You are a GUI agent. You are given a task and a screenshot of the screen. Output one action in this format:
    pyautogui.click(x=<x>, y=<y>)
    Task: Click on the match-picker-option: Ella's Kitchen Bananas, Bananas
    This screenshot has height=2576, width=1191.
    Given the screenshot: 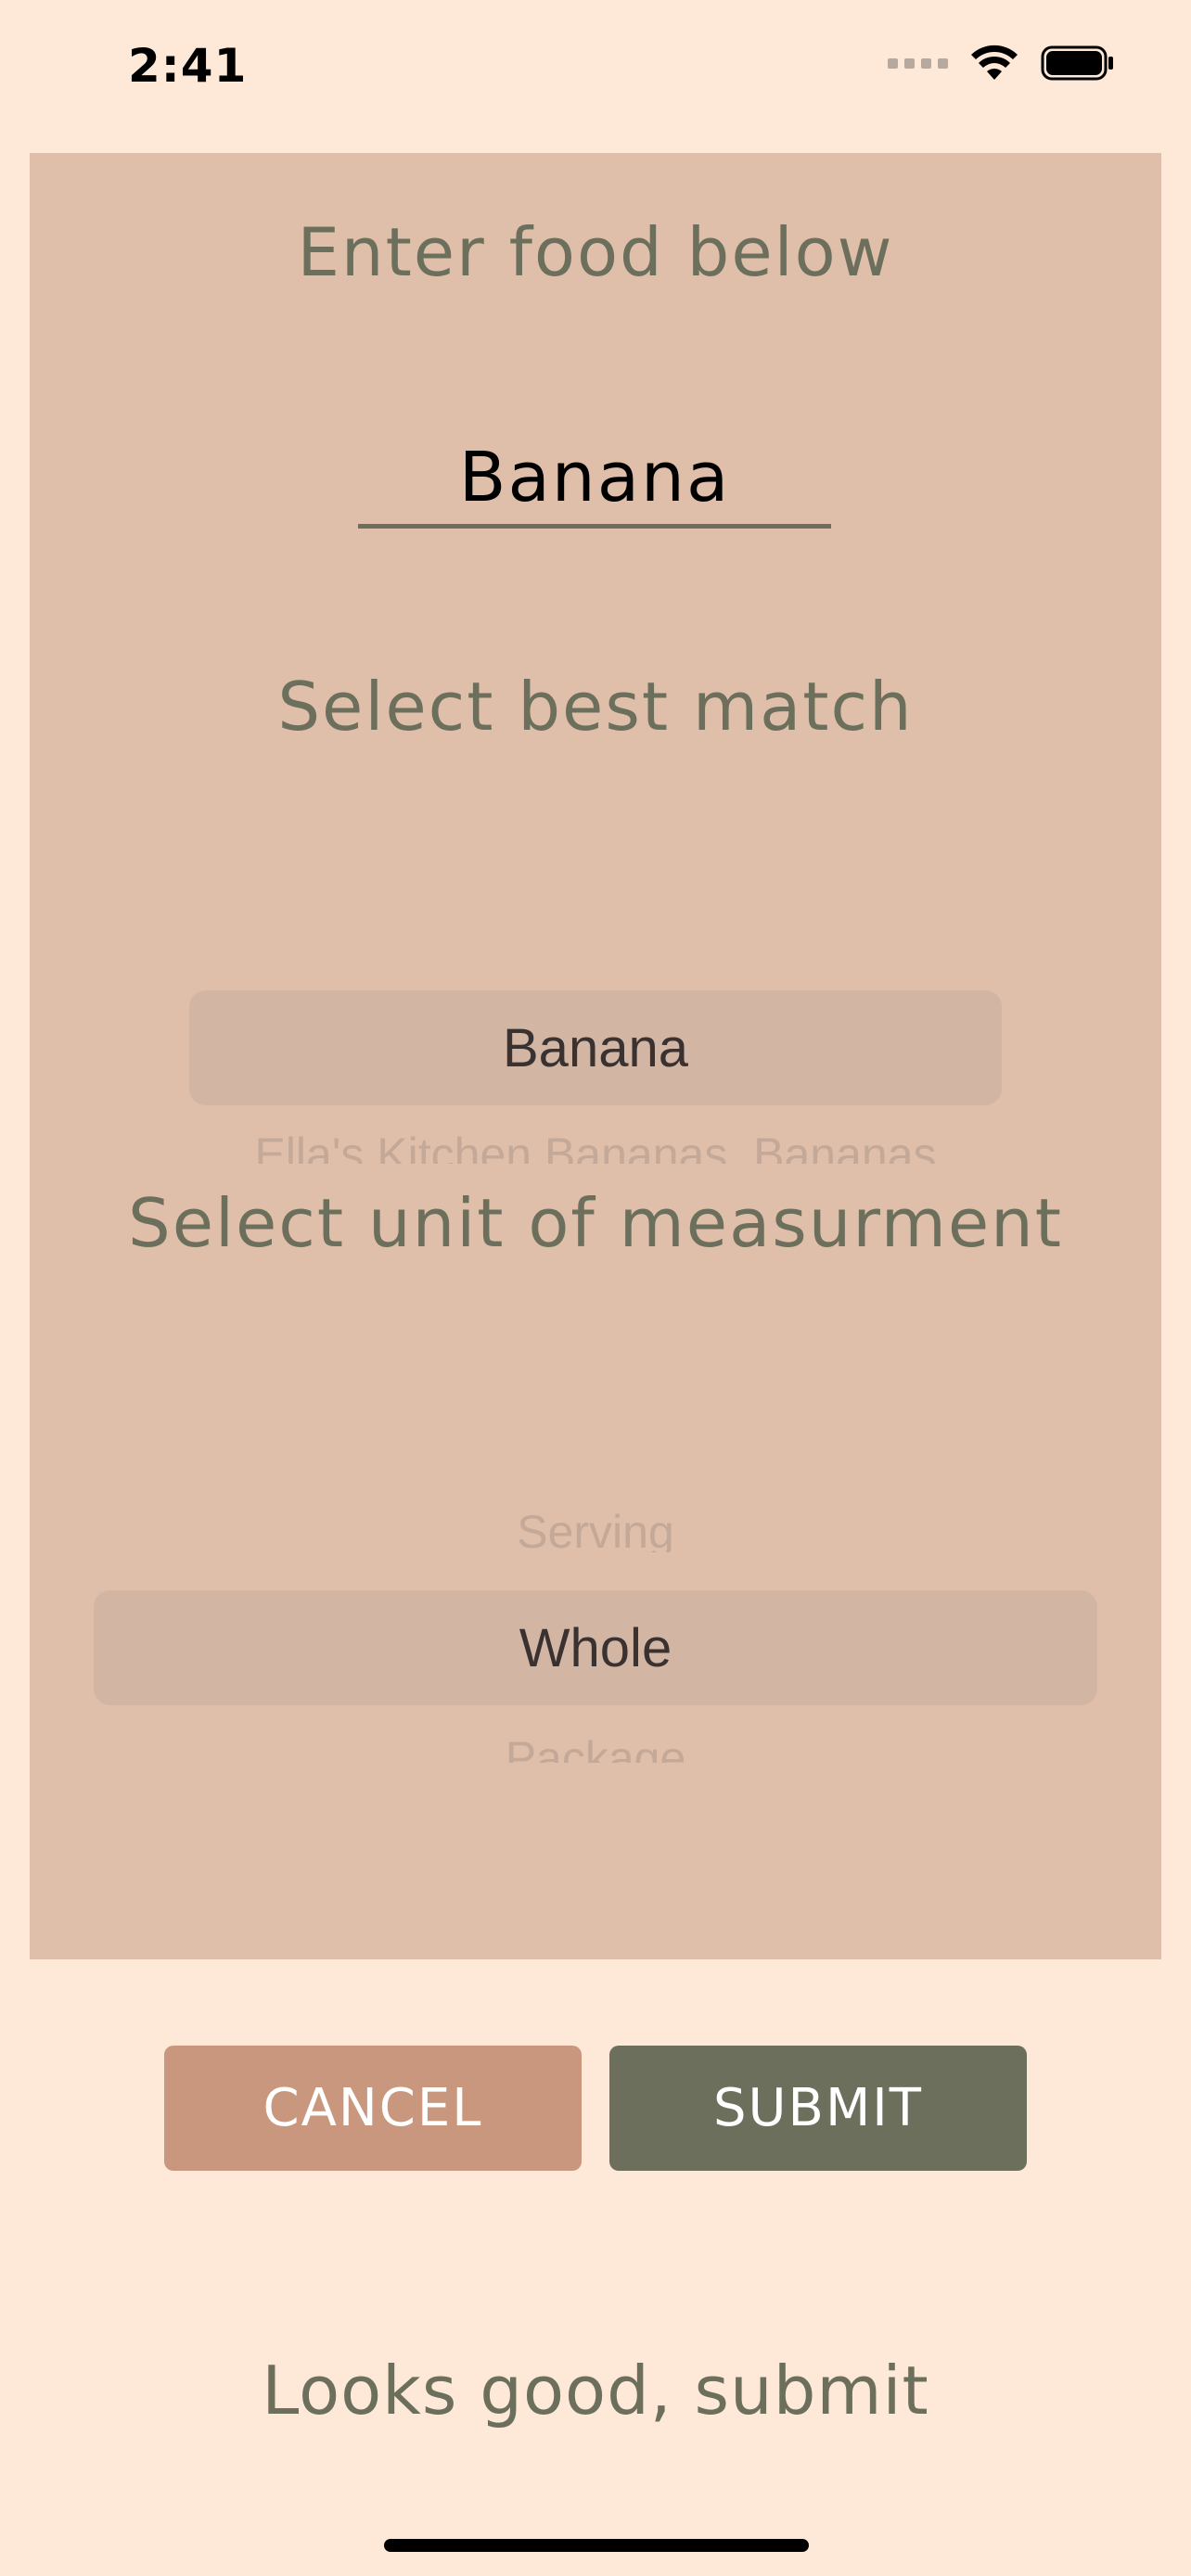 What is the action you would take?
    pyautogui.click(x=595, y=1145)
    